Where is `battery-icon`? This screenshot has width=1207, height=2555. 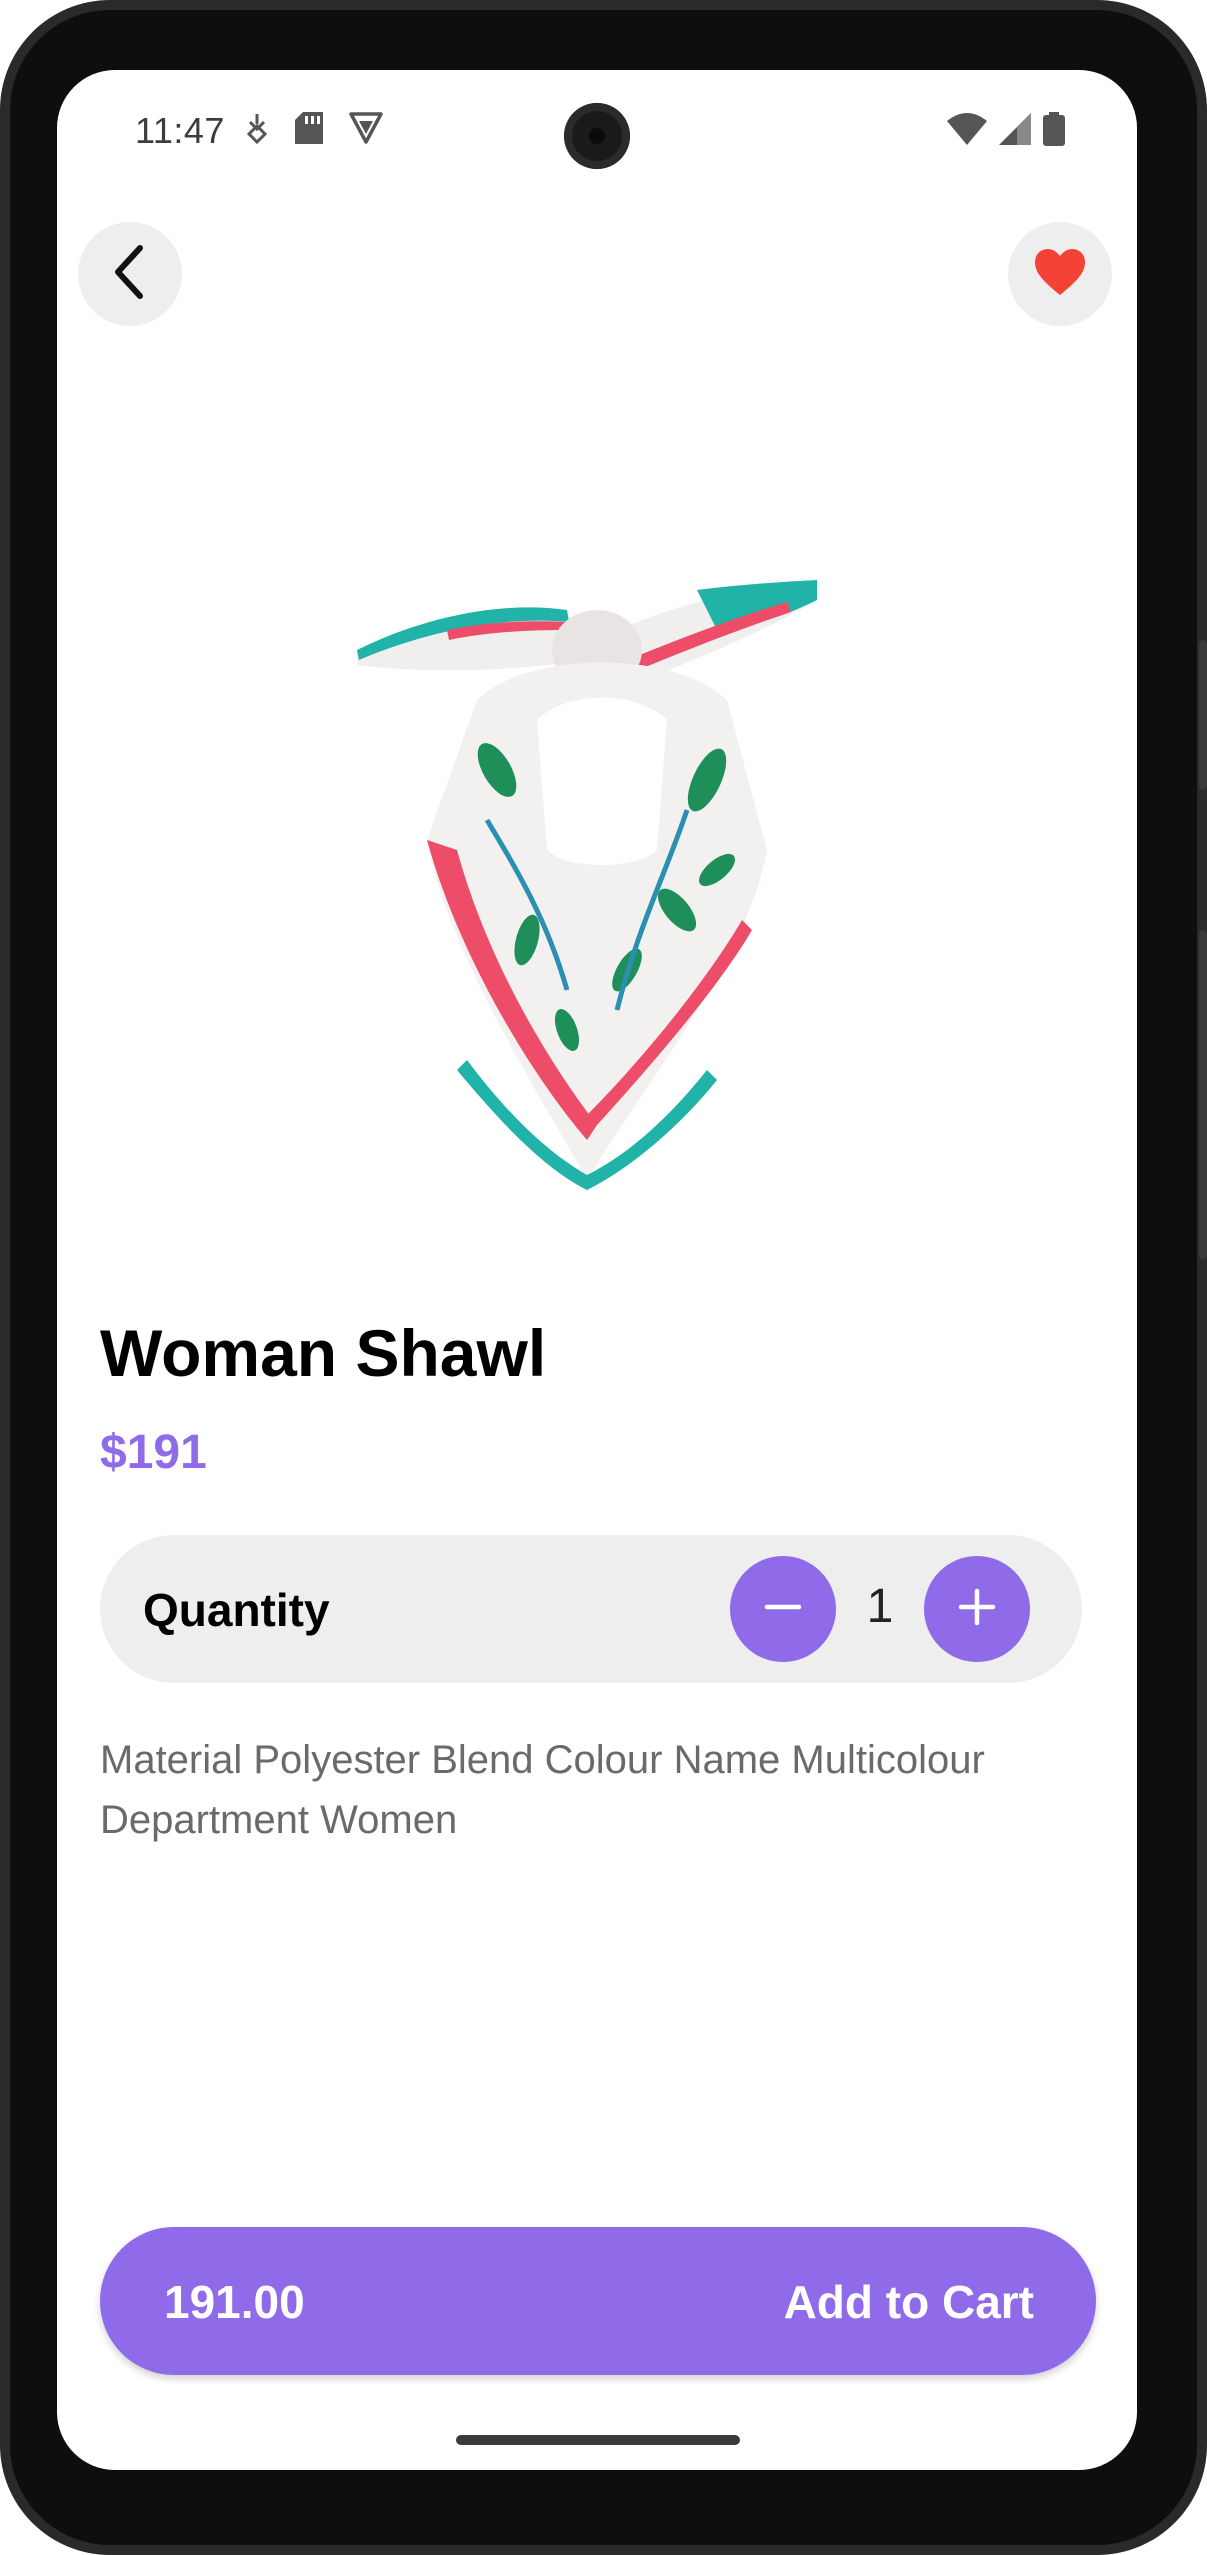 battery-icon is located at coordinates (1054, 131).